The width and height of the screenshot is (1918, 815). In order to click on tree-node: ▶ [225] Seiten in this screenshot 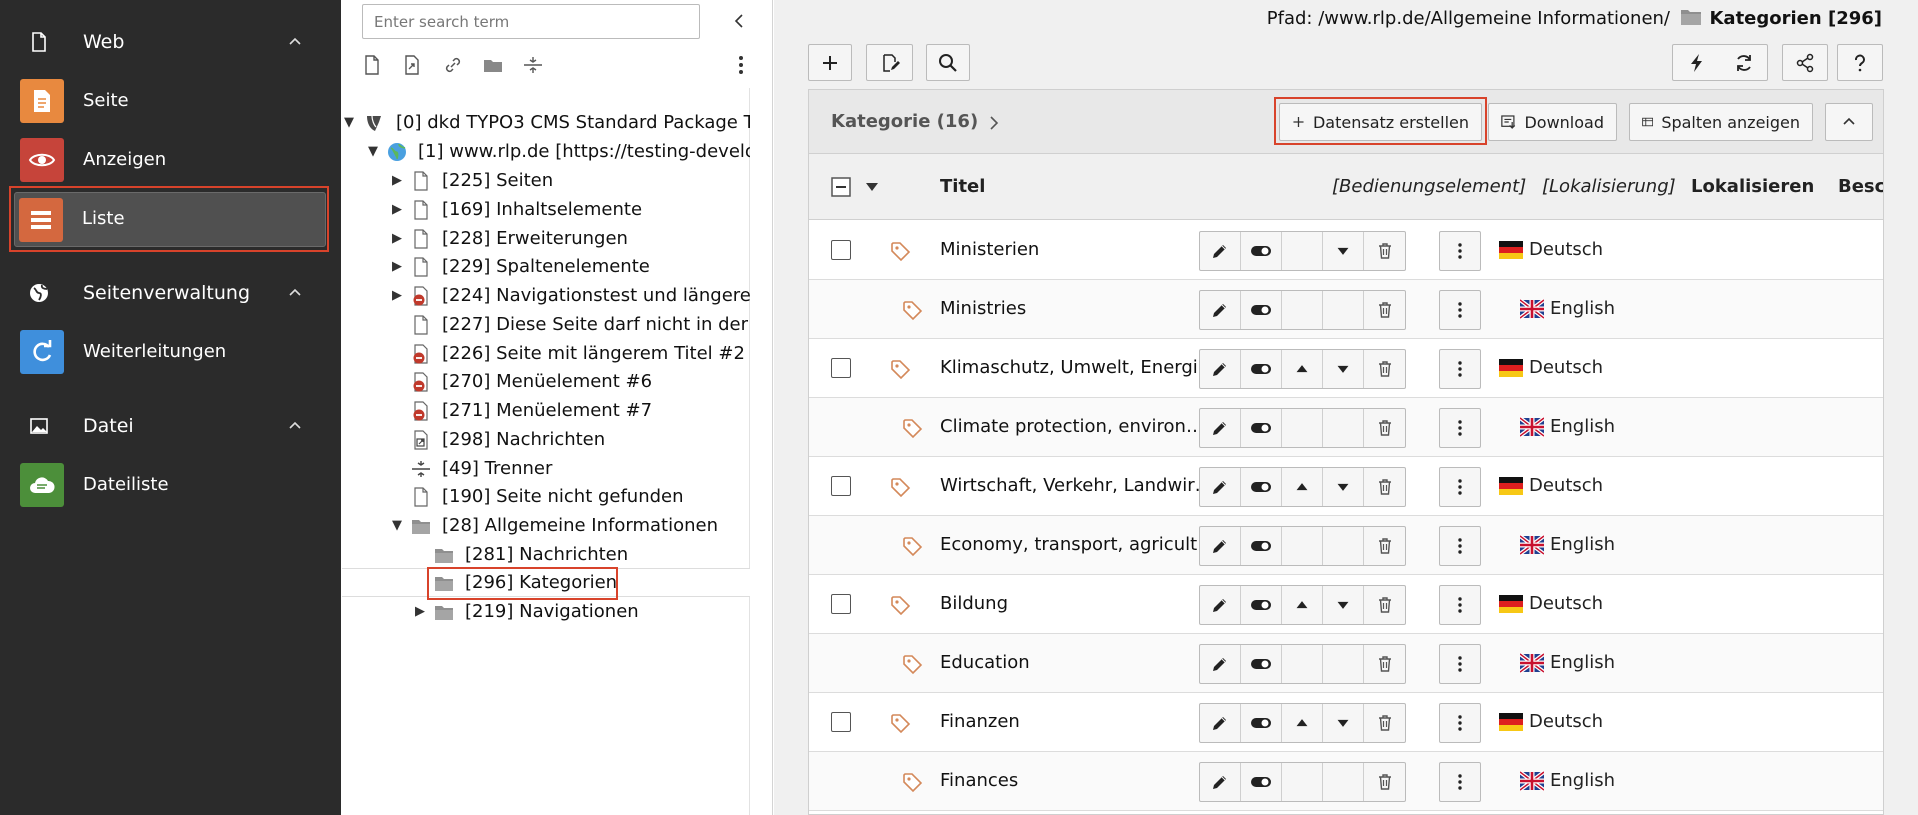, I will do `click(571, 181)`.